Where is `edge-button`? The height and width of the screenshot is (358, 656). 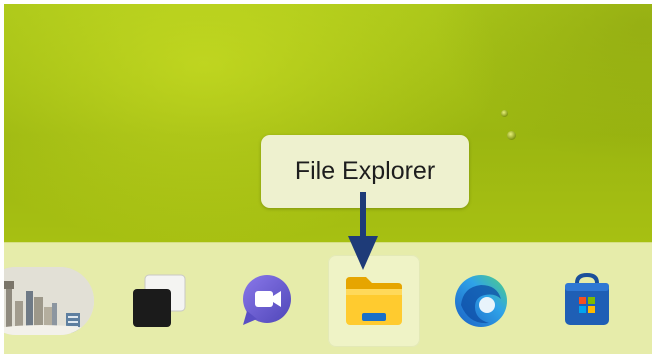
edge-button is located at coordinates (481, 301).